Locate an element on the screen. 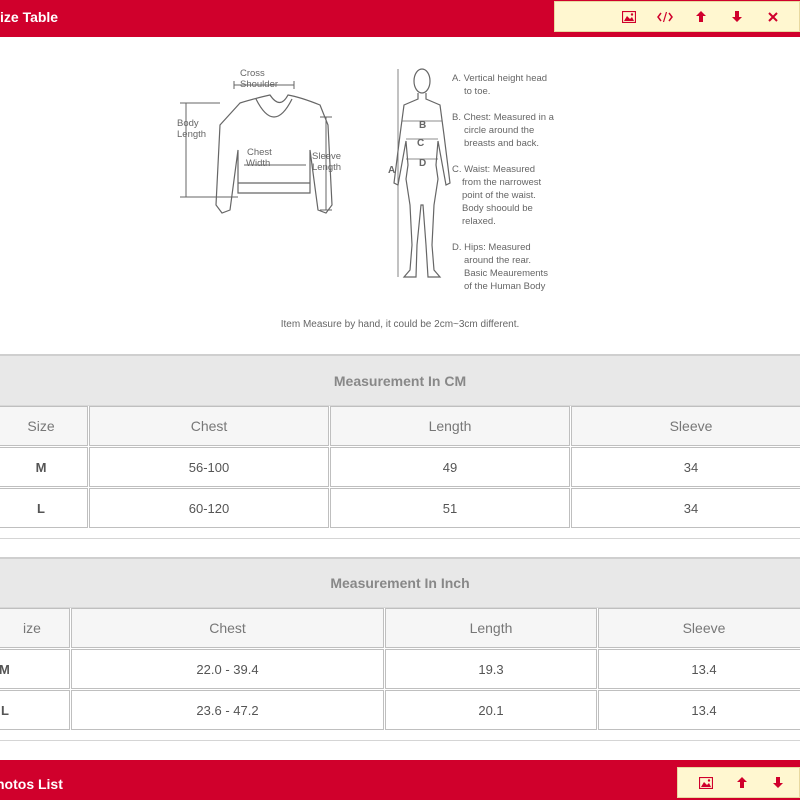 This screenshot has height=800, width=800. cm-row-m-length: 49 is located at coordinates (450, 467).